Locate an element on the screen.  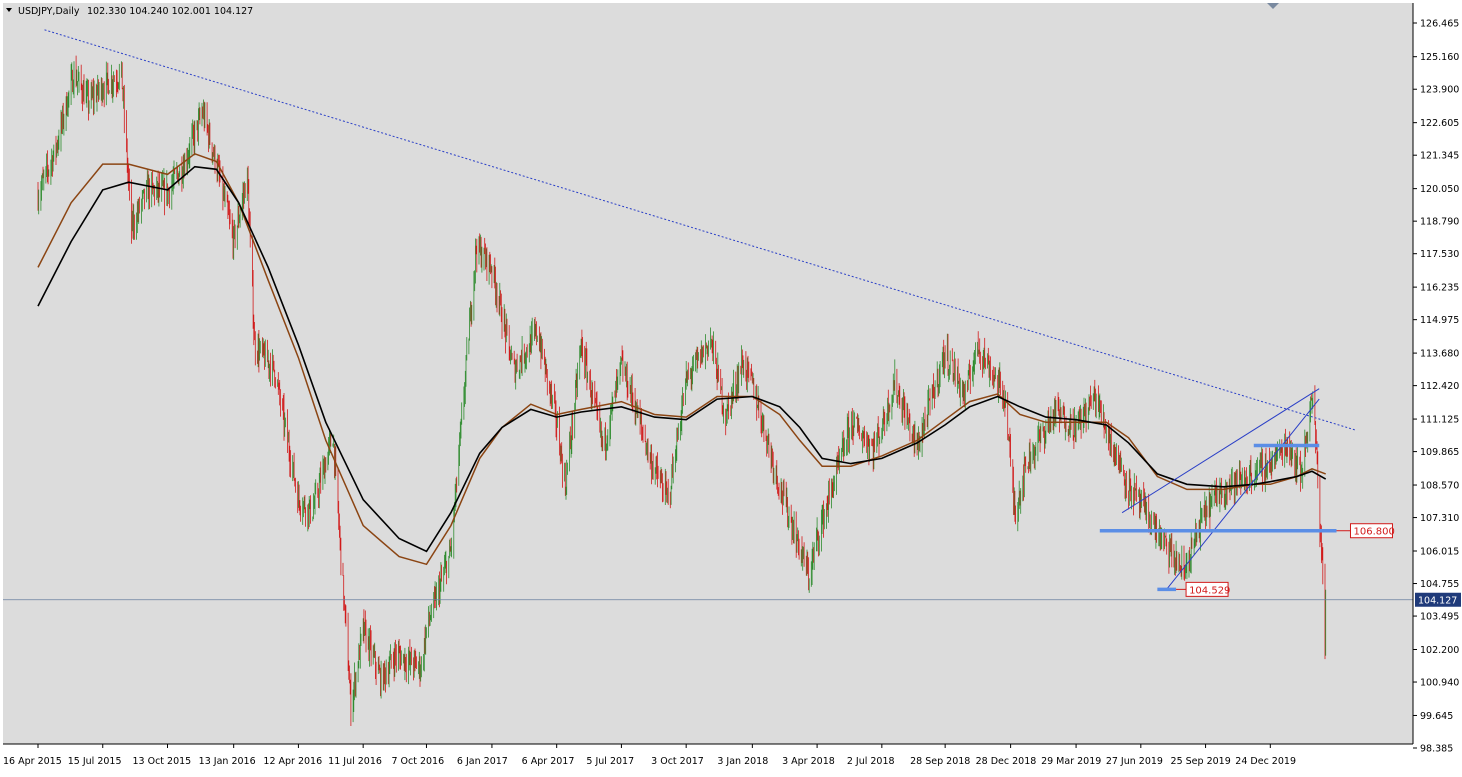
price-tick-label: 125.160 is located at coordinates (1439, 57).